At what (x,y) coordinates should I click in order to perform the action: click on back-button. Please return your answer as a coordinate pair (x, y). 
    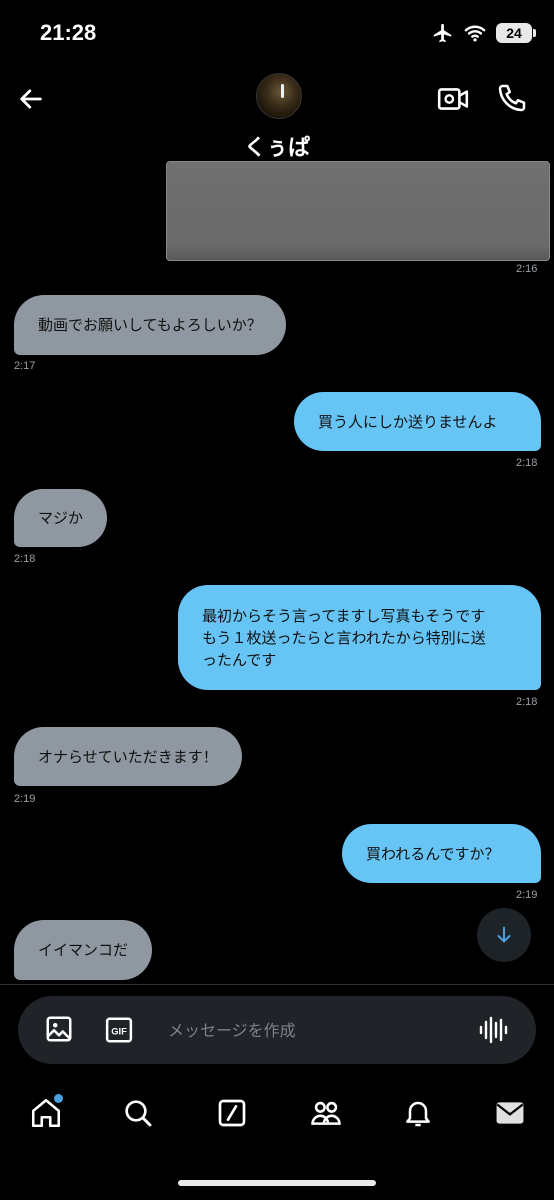
    Looking at the image, I should click on (31, 99).